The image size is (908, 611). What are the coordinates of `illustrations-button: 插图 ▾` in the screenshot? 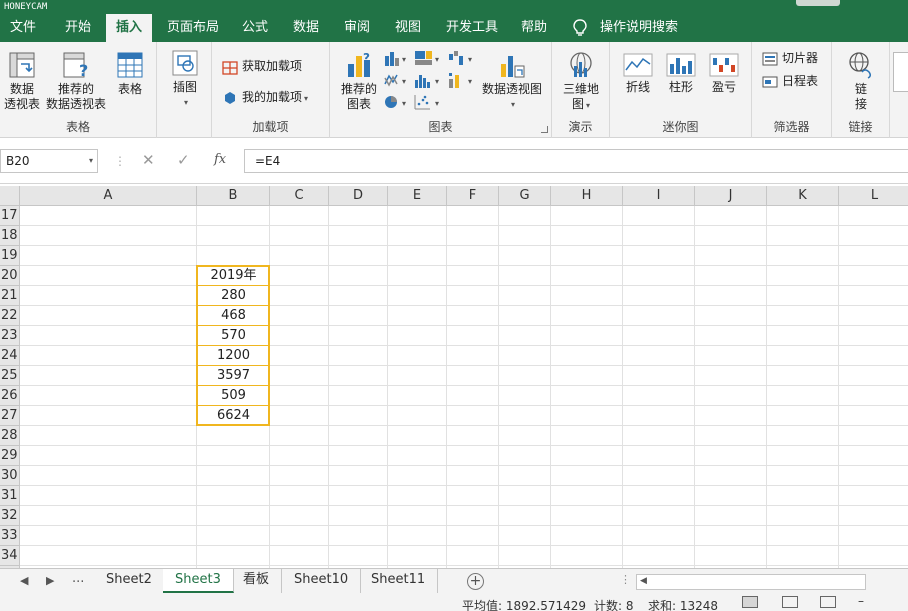 It's located at (185, 79).